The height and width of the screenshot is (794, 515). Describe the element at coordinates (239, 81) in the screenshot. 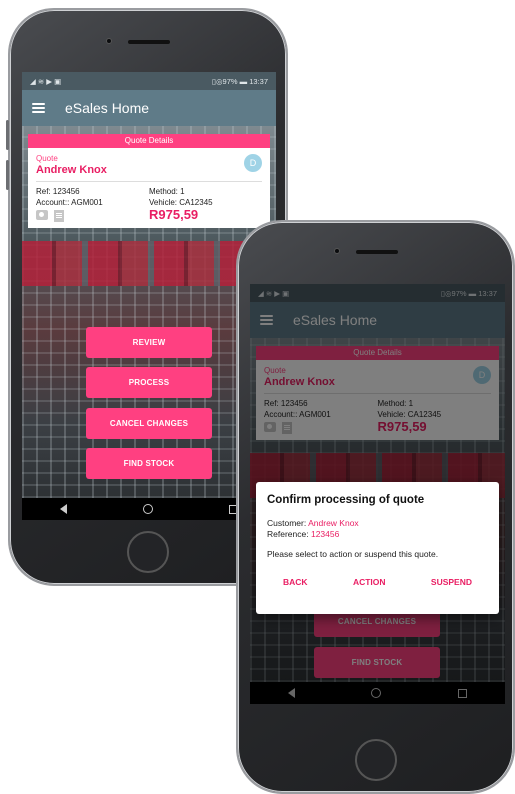

I see `status-icons-right: ▯◎97% ▬ 13:37` at that location.